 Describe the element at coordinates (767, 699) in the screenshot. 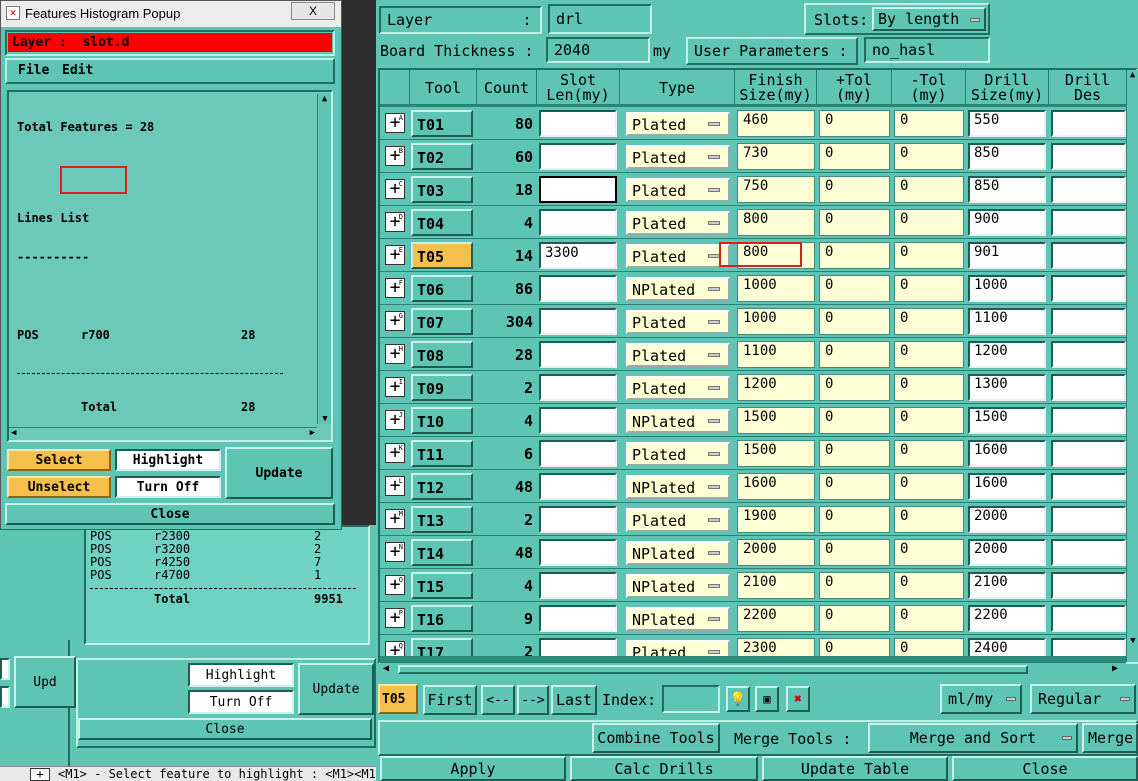

I see `capture-icon-button: ▣` at that location.